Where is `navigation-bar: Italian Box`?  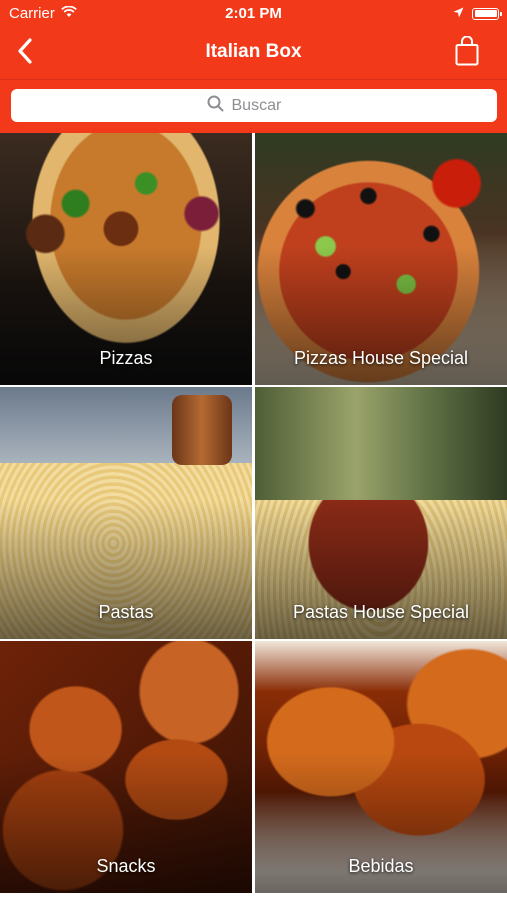
navigation-bar: Italian Box is located at coordinates (253, 53).